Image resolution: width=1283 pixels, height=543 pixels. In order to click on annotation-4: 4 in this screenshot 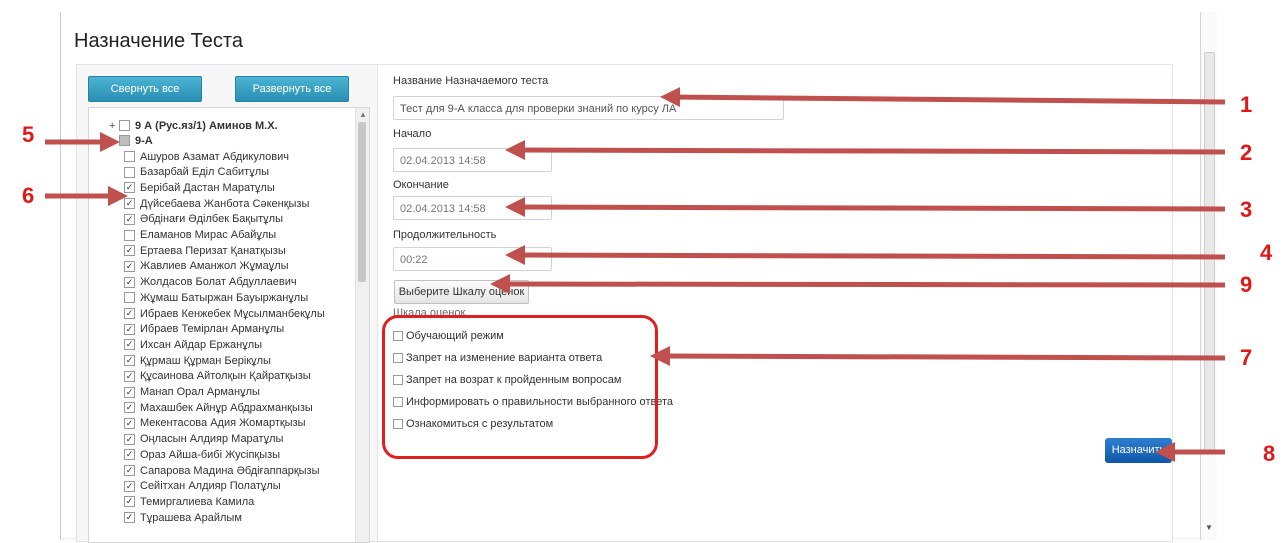, I will do `click(1266, 252)`.